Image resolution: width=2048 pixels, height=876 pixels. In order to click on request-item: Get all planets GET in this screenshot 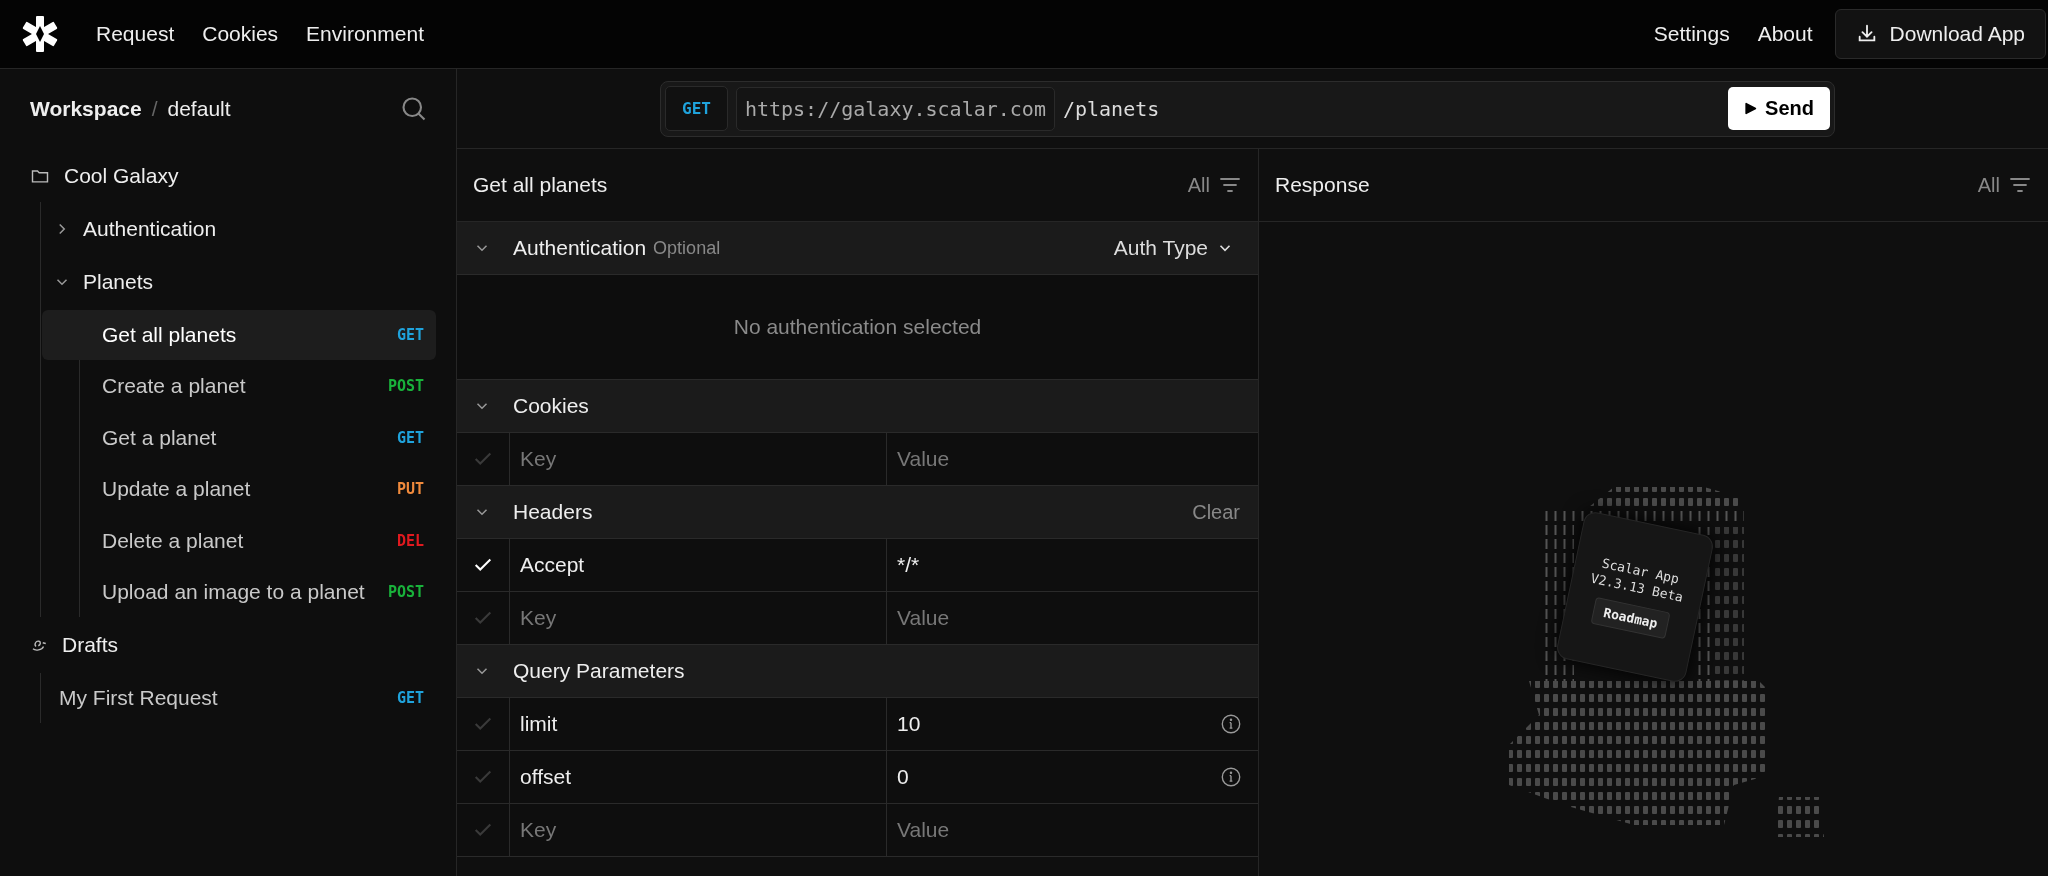, I will do `click(239, 334)`.